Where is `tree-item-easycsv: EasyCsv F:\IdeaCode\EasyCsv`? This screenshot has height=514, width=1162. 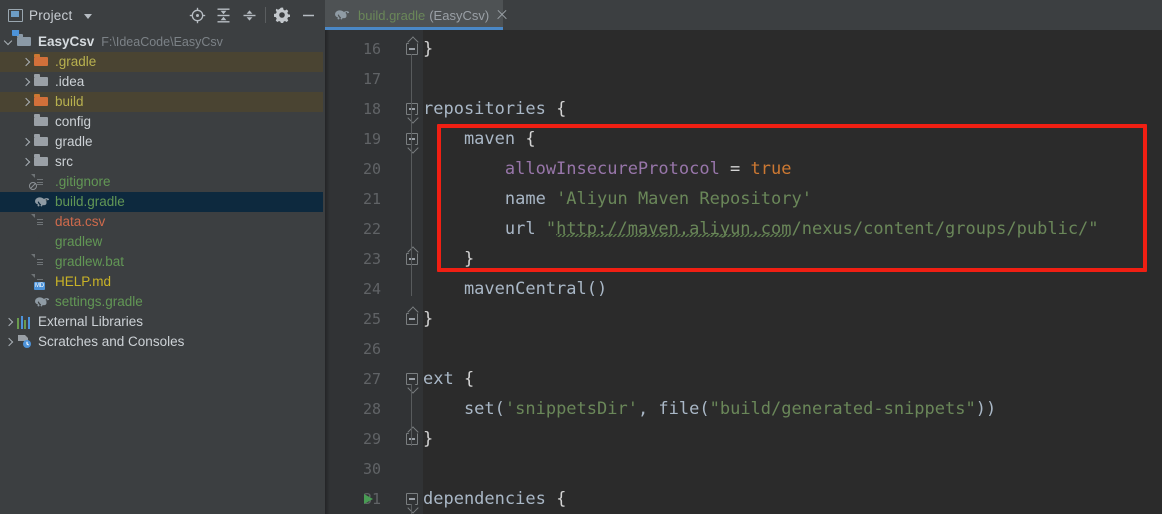 tree-item-easycsv: EasyCsv F:\IdeaCode\EasyCsv is located at coordinates (162, 42).